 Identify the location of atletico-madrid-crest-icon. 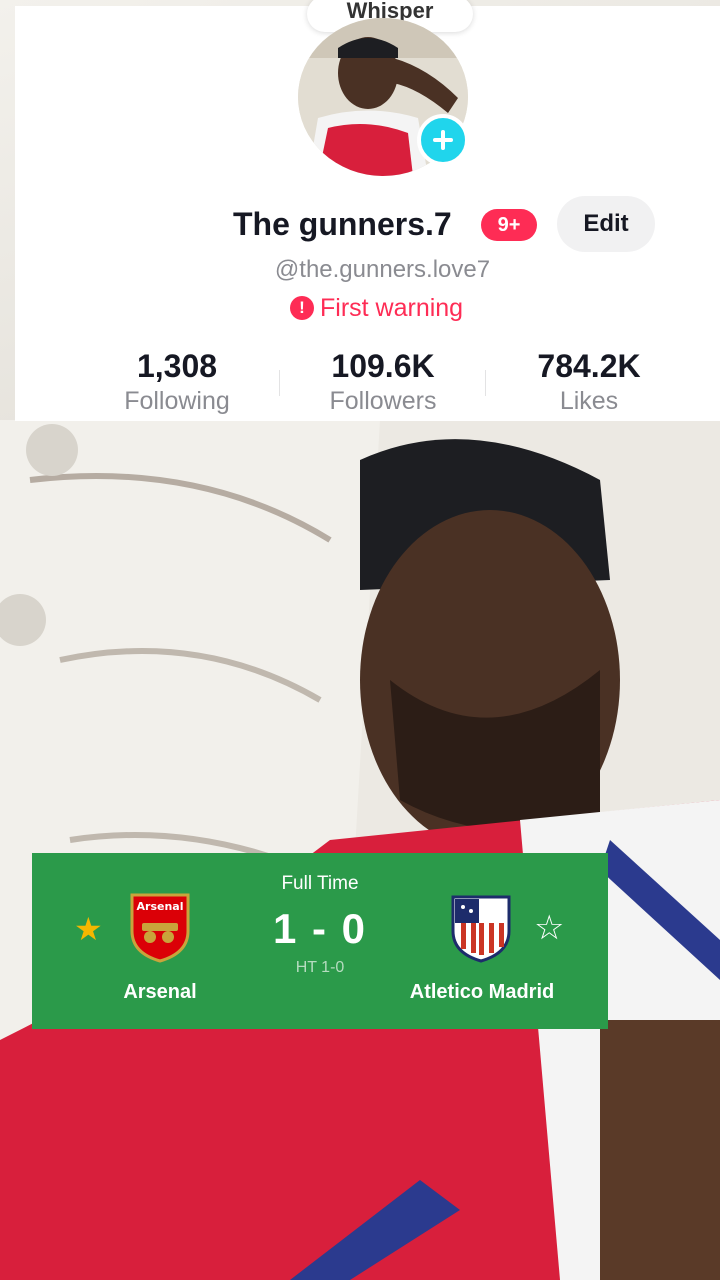
(481, 929).